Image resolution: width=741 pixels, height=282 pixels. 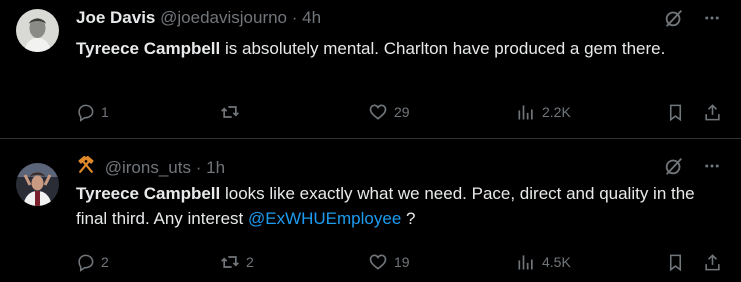 I want to click on crossed-hammers-icon, so click(x=86, y=168).